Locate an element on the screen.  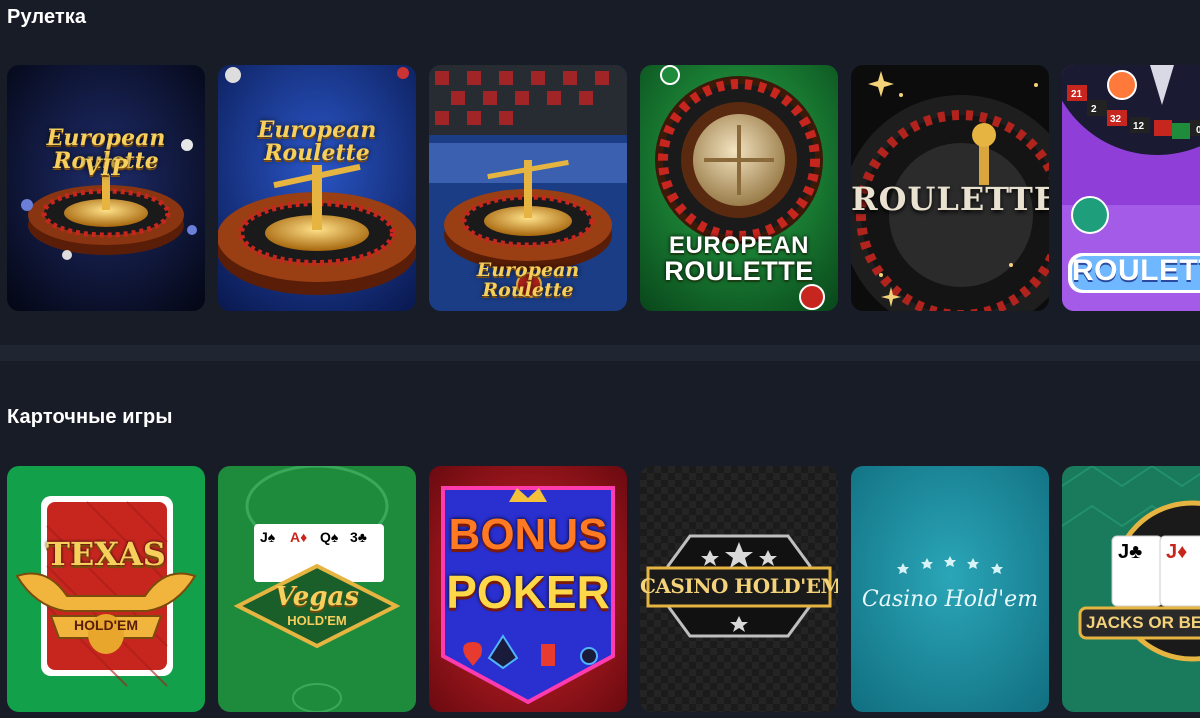
game-card-texas-holdem: TEXAS HOLD'EM is located at coordinates (106, 589).